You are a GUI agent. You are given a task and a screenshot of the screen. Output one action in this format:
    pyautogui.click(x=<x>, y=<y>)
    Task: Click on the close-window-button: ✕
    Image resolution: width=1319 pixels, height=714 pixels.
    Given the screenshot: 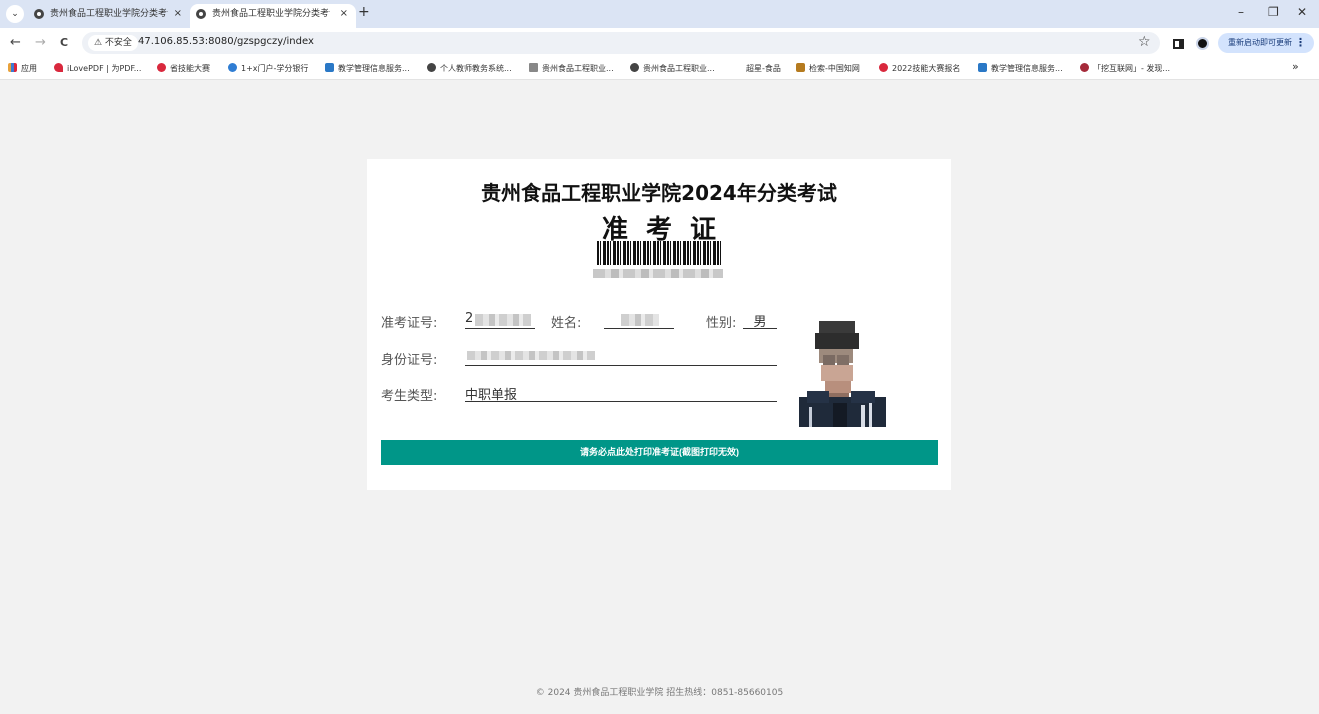 What is the action you would take?
    pyautogui.click(x=1302, y=12)
    